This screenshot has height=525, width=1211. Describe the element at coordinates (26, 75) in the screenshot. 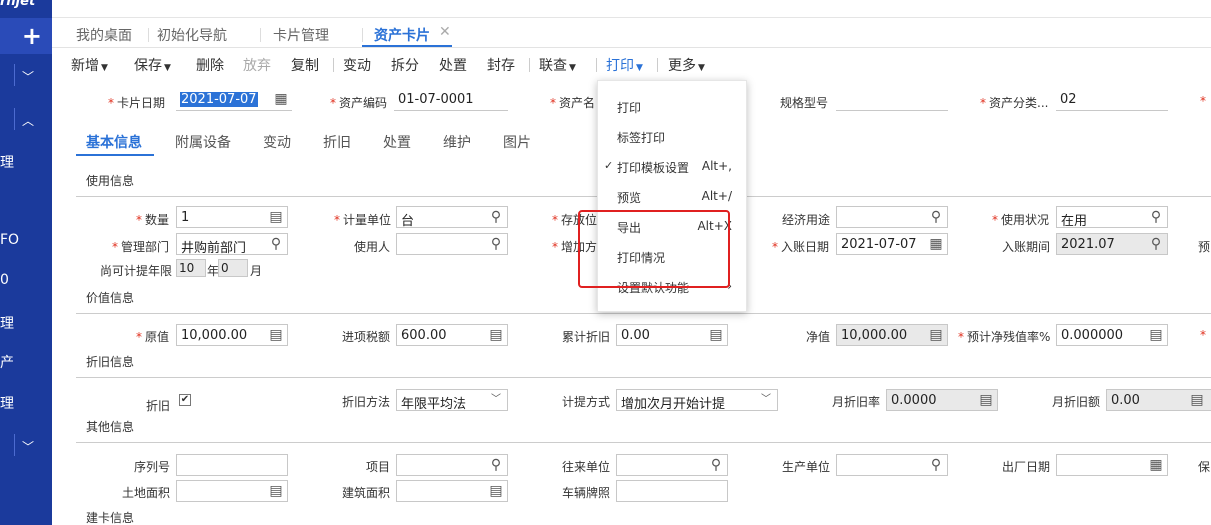

I see `sidebar-expand-toggle: ﹀` at that location.